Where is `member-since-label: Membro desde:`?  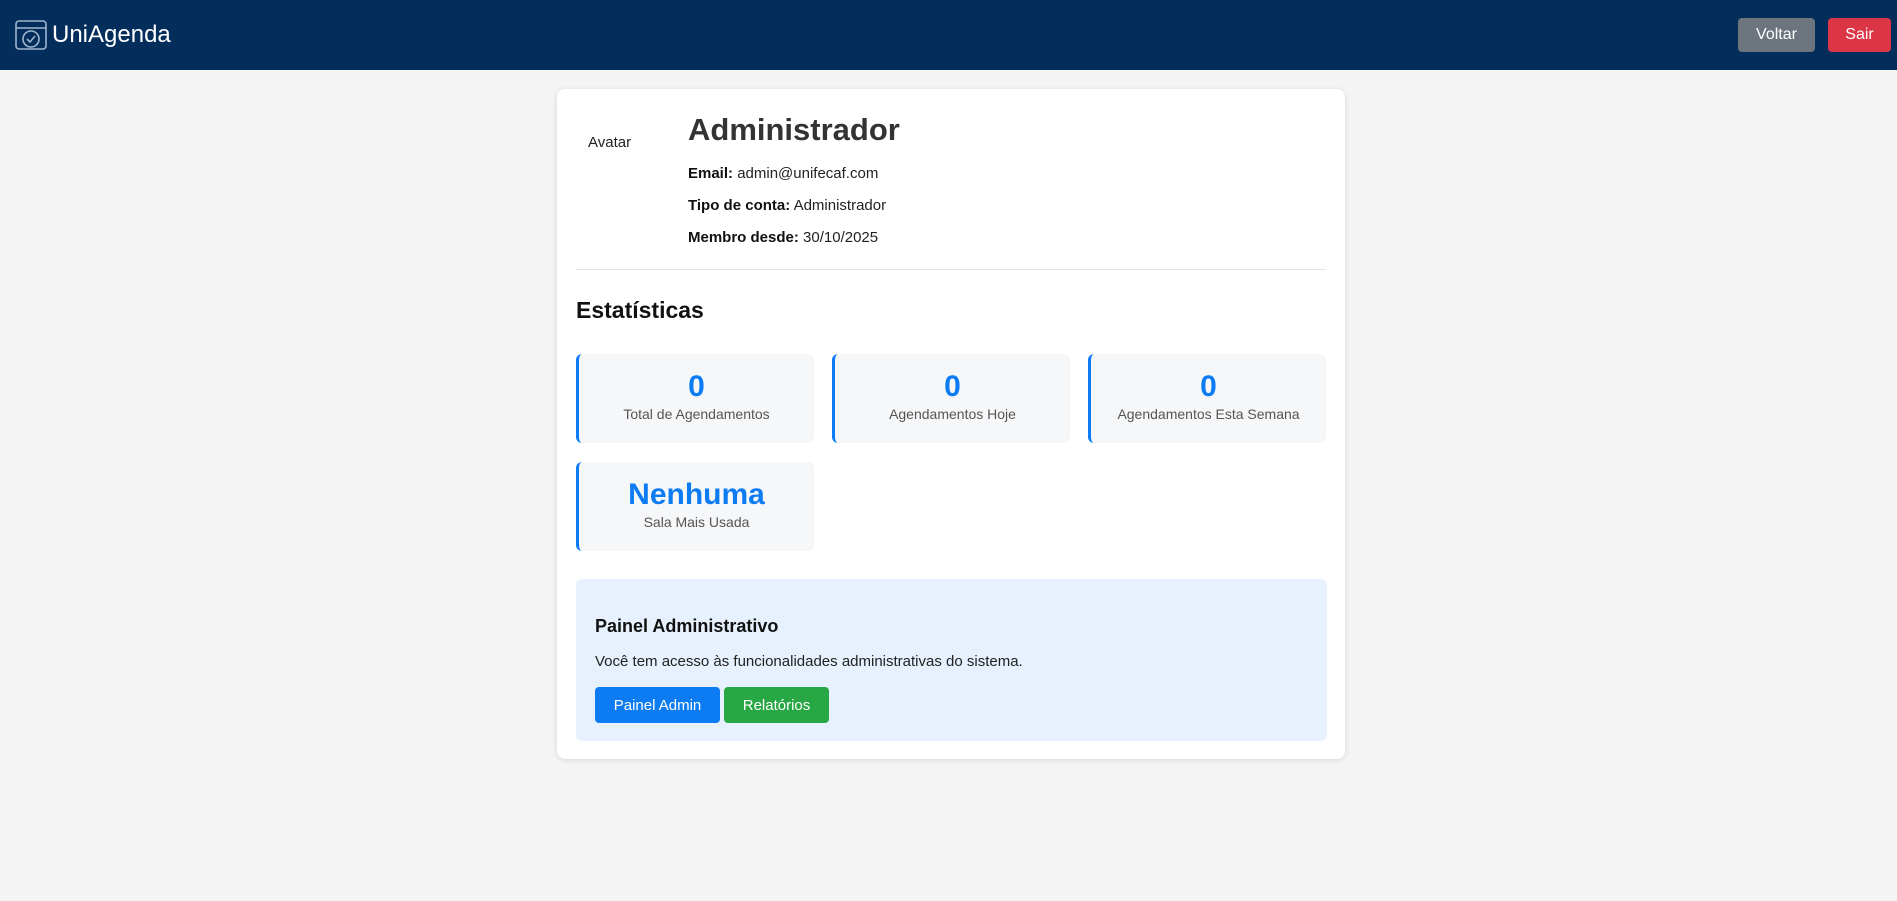
member-since-label: Membro desde: is located at coordinates (743, 237).